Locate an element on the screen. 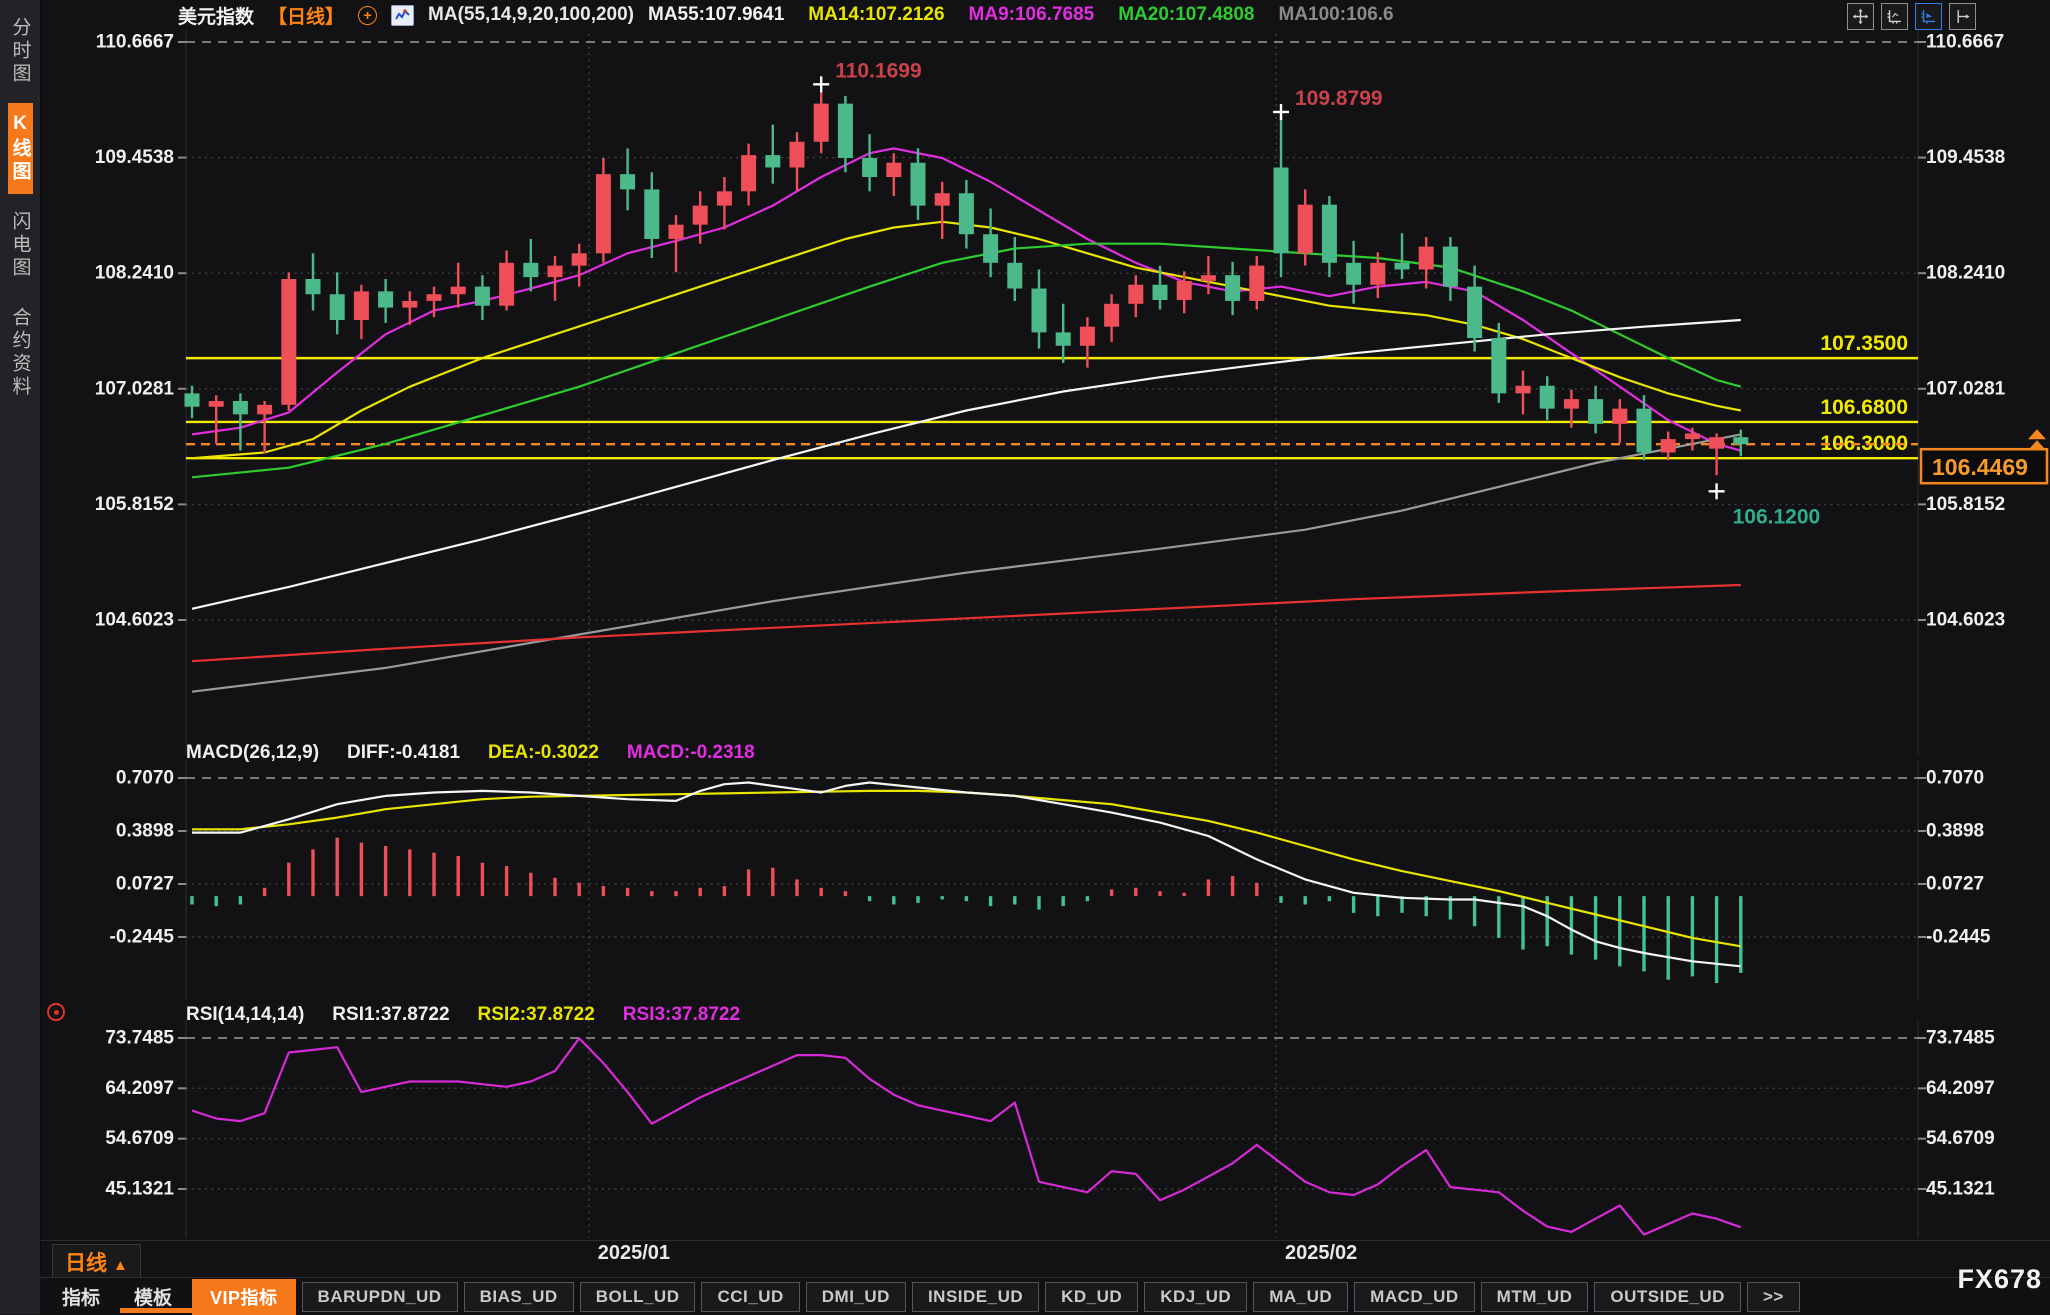 The image size is (2050, 1315). macd-axis-label-right: -0.2445 is located at coordinates (1958, 936).